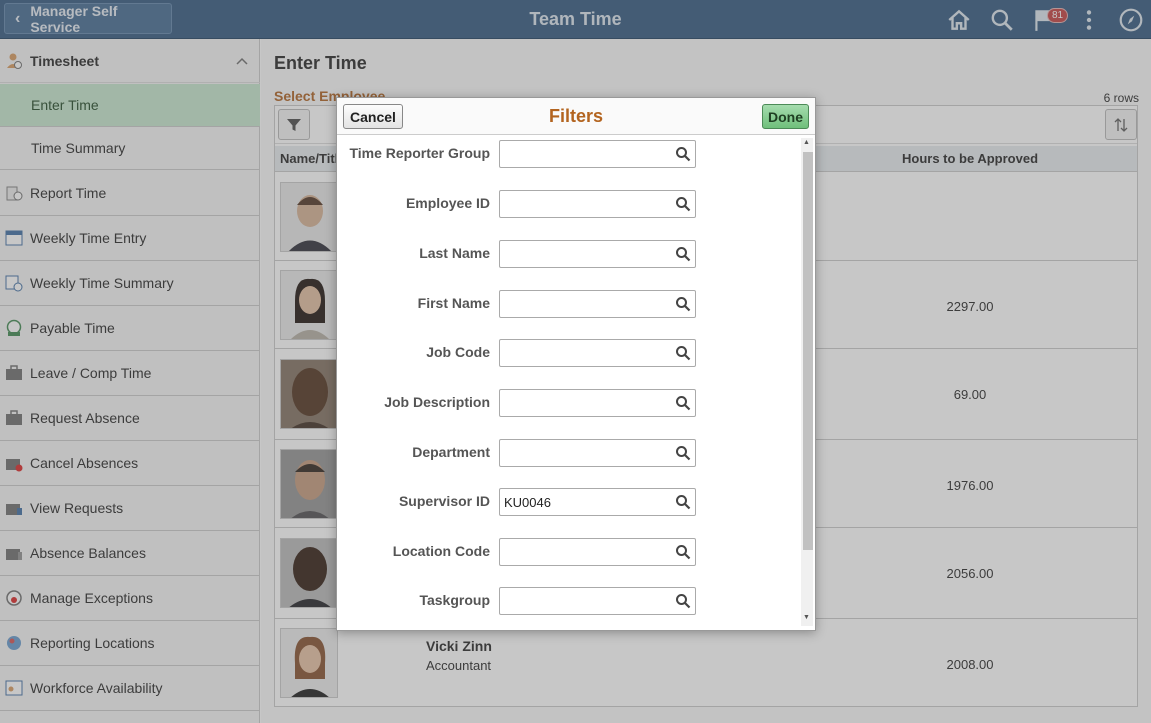  What do you see at coordinates (419, 153) in the screenshot?
I see `field-label: Time Reporter Group` at bounding box center [419, 153].